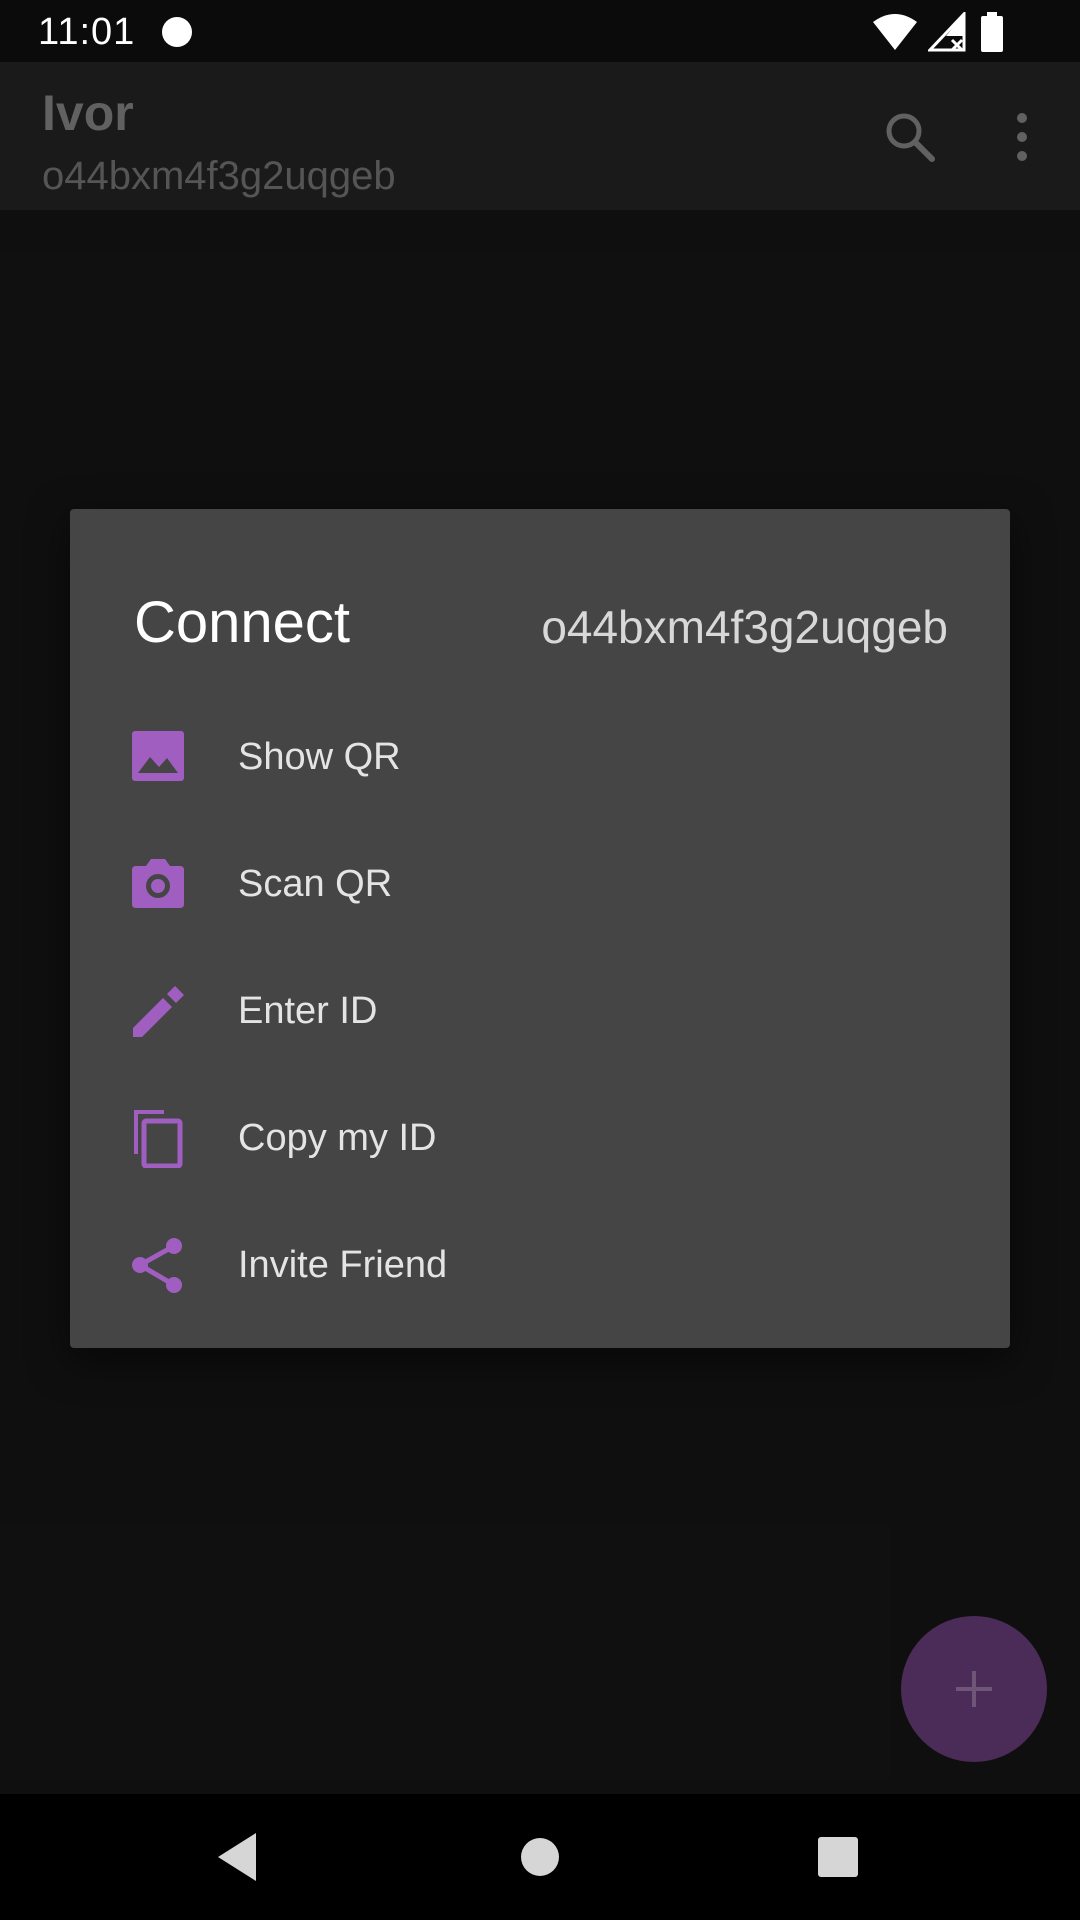 This screenshot has width=1080, height=1920. I want to click on scan-qr-button: Scan QR, so click(540, 883).